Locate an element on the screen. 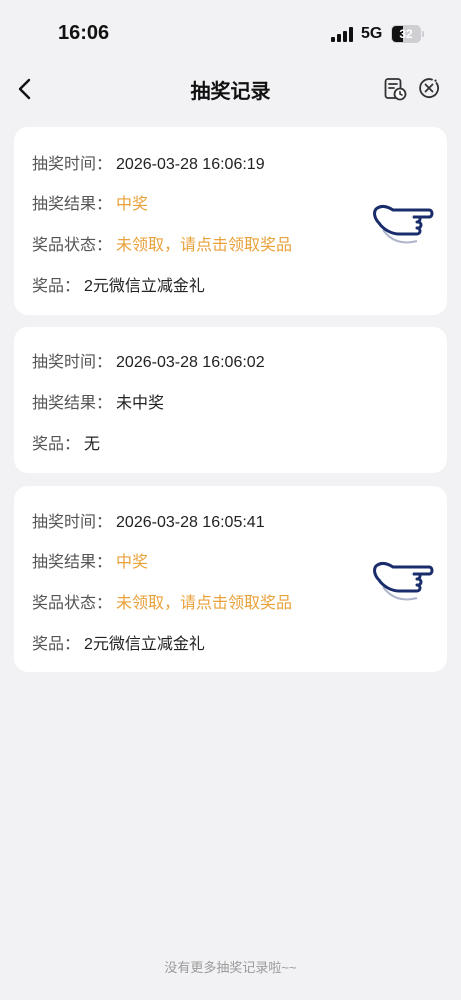  draw-result-row: 抽奖结果： 未中奖 is located at coordinates (98, 401).